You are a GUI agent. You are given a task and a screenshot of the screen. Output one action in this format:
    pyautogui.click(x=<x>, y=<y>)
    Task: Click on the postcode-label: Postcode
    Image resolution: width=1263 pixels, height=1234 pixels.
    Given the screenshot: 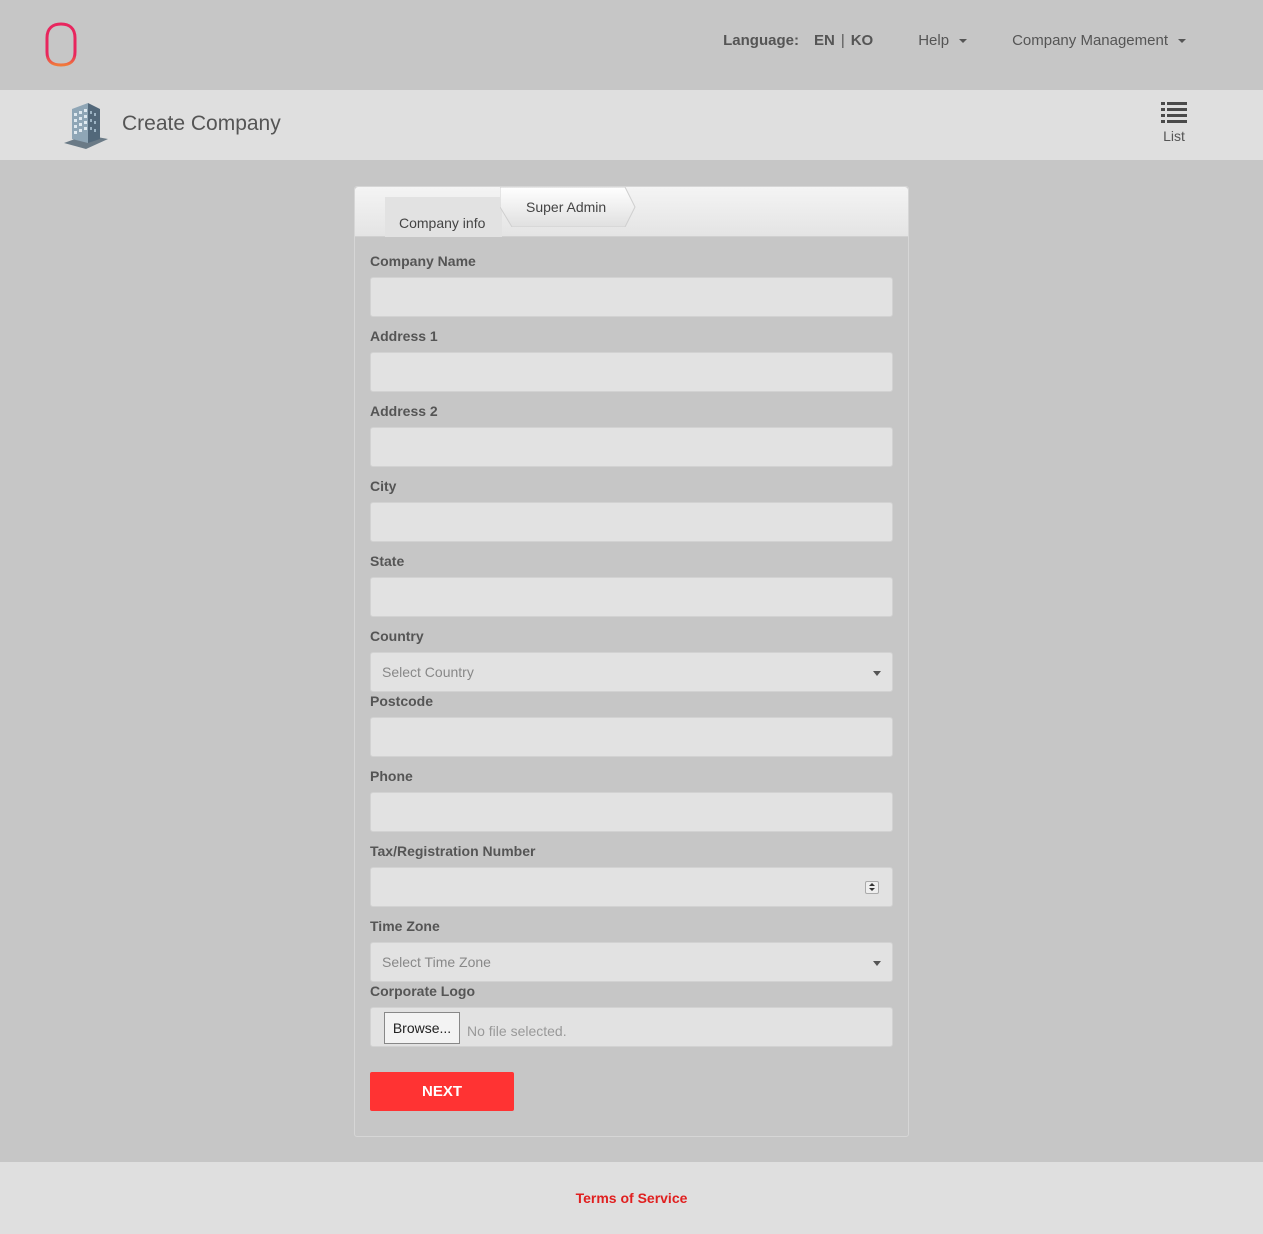 What is the action you would take?
    pyautogui.click(x=402, y=701)
    